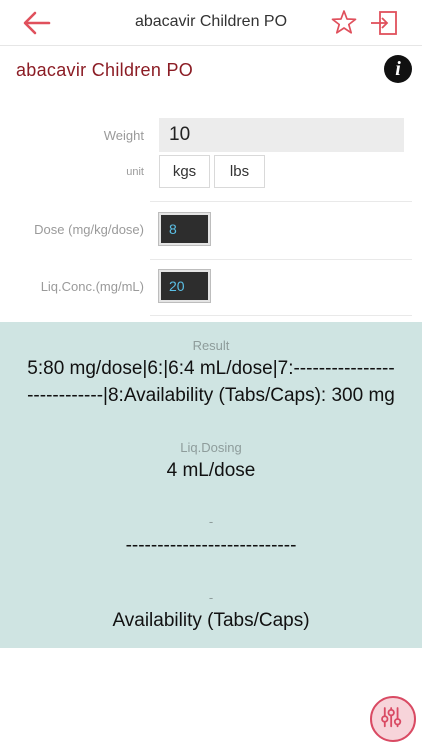  I want to click on nav-title: abacavir Children PO, so click(211, 21).